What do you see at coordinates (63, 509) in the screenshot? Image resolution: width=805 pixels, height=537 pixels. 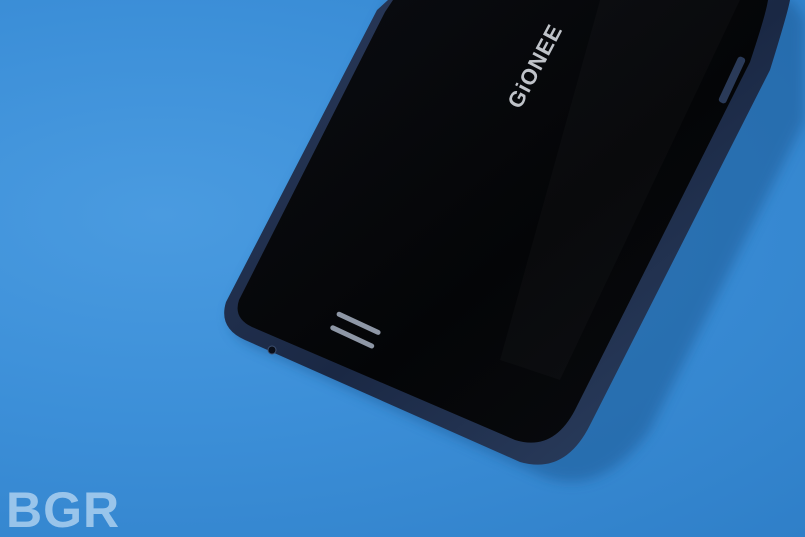 I see `watermark-logo: BGR` at bounding box center [63, 509].